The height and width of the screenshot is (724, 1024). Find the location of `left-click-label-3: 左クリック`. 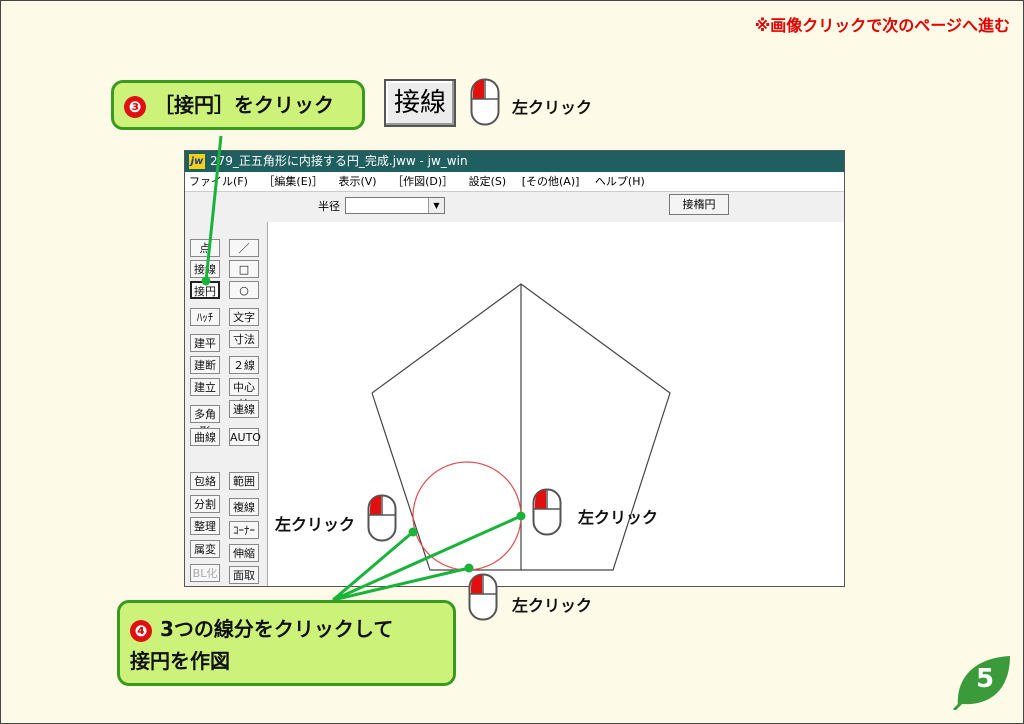

left-click-label-3: 左クリック is located at coordinates (618, 517).